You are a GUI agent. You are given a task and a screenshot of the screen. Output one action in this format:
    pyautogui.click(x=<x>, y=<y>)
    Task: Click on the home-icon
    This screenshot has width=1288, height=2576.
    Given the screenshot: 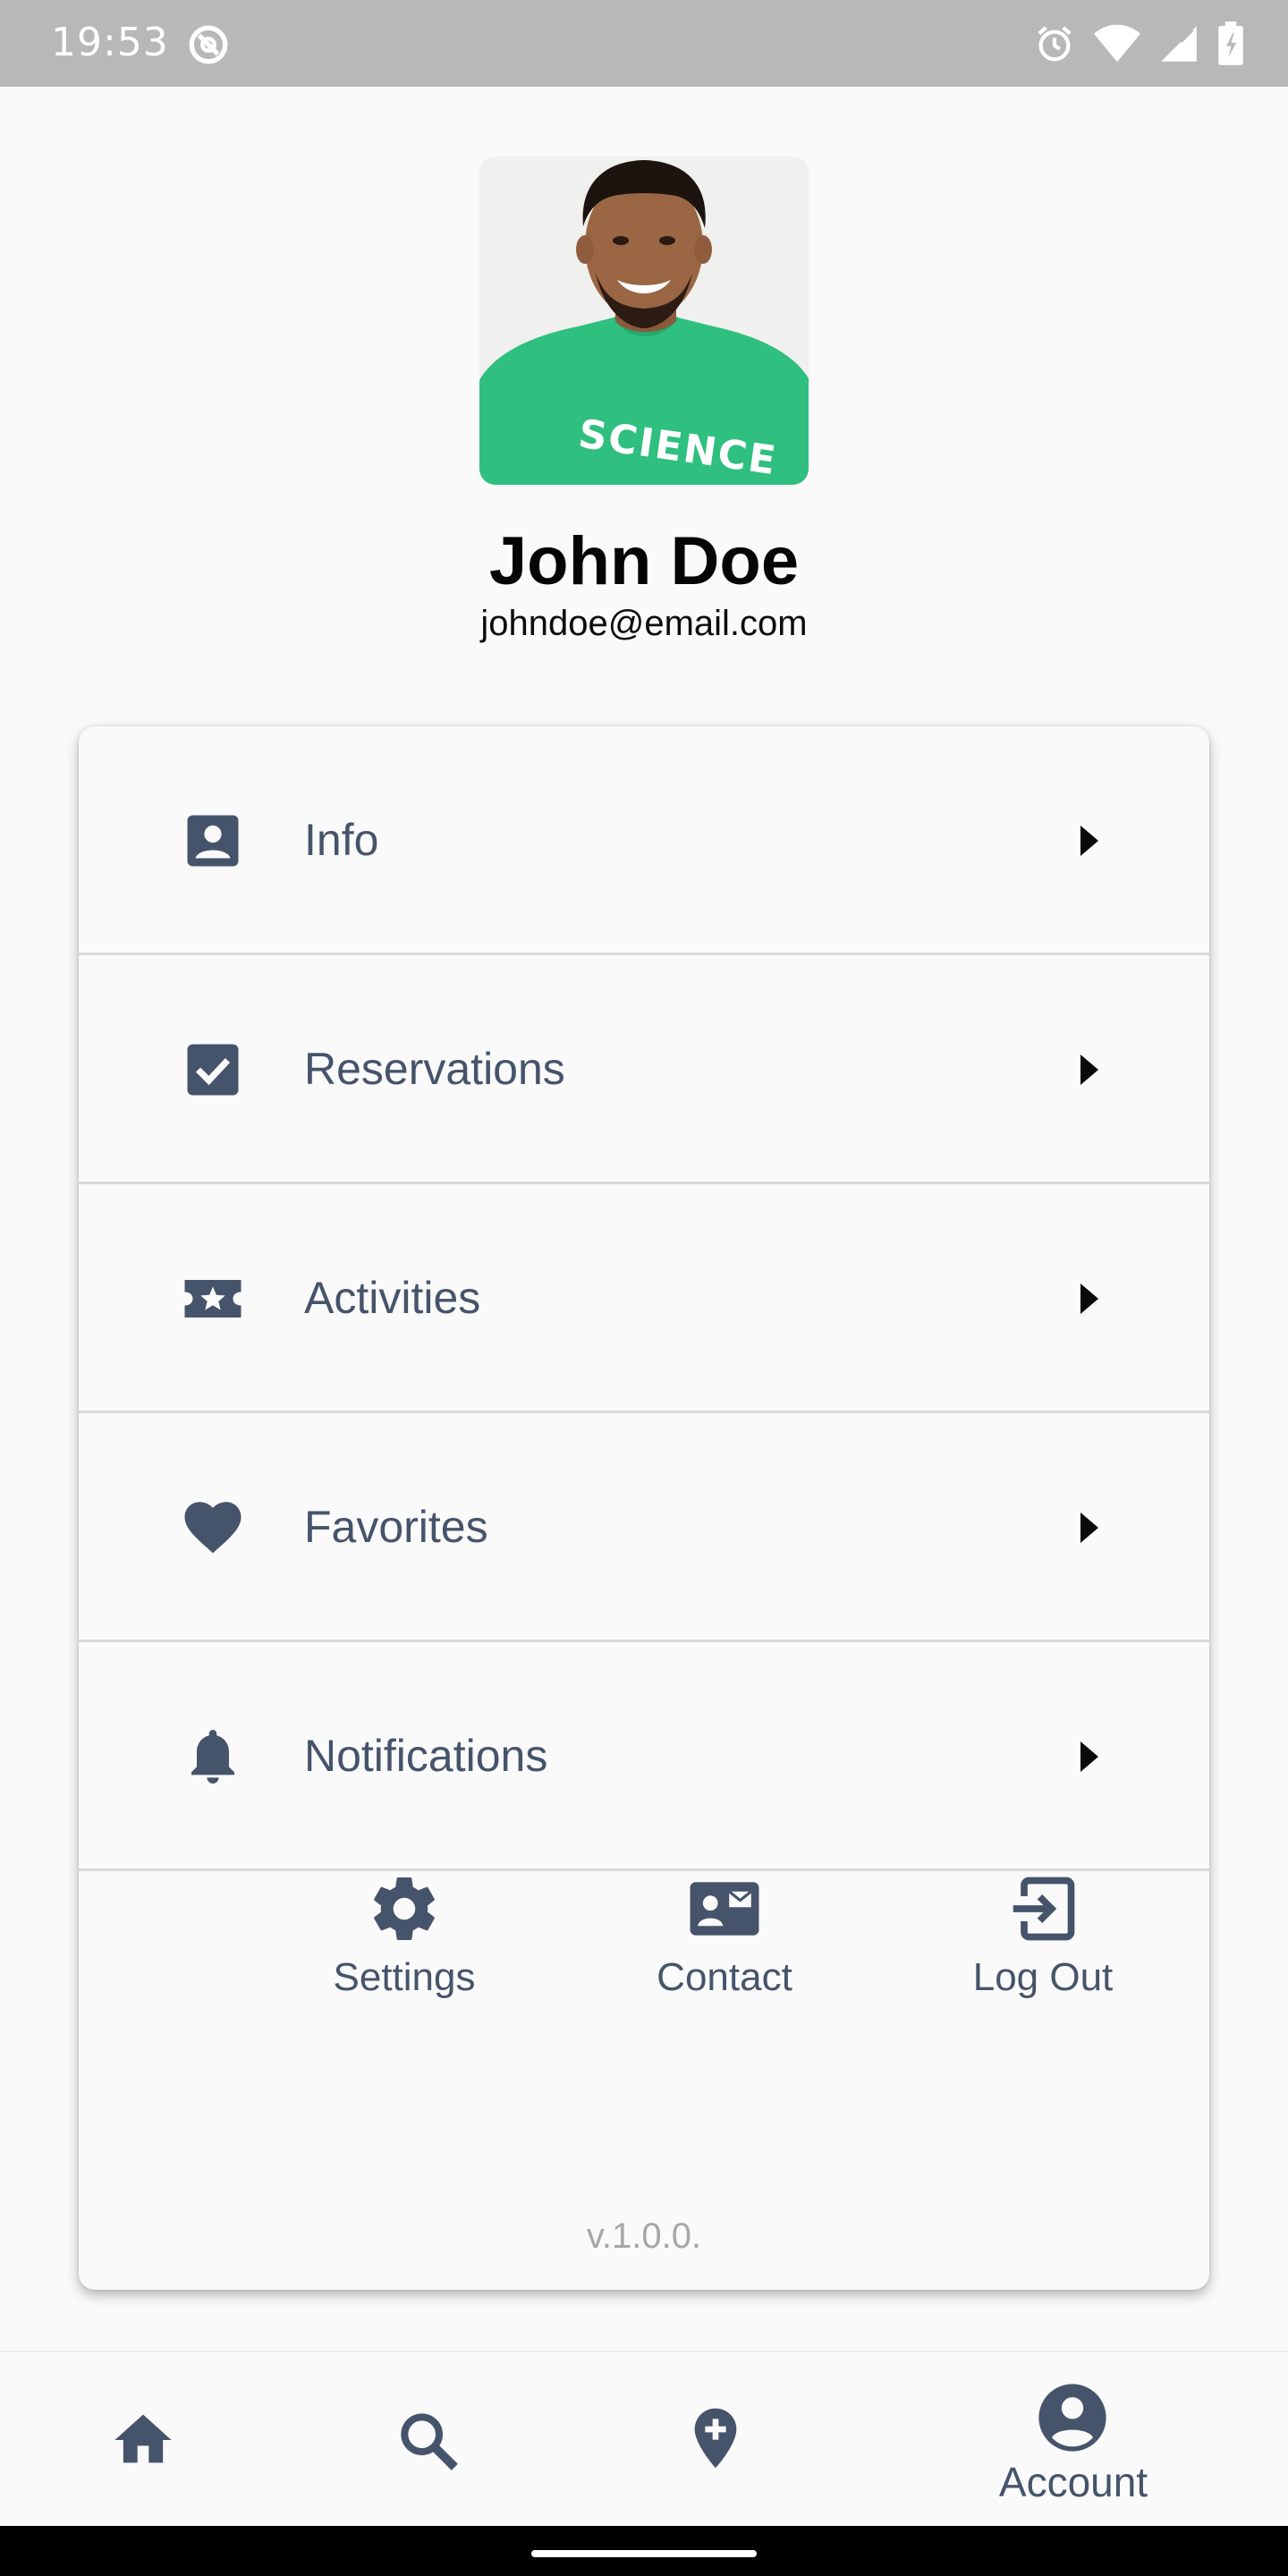 What is the action you would take?
    pyautogui.click(x=143, y=2438)
    